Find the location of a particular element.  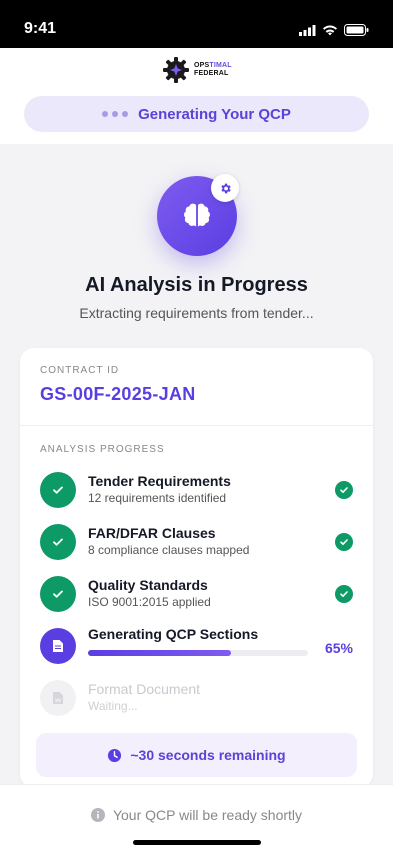

footer-message: Your QCP will be ready shortly is located at coordinates (196, 815).